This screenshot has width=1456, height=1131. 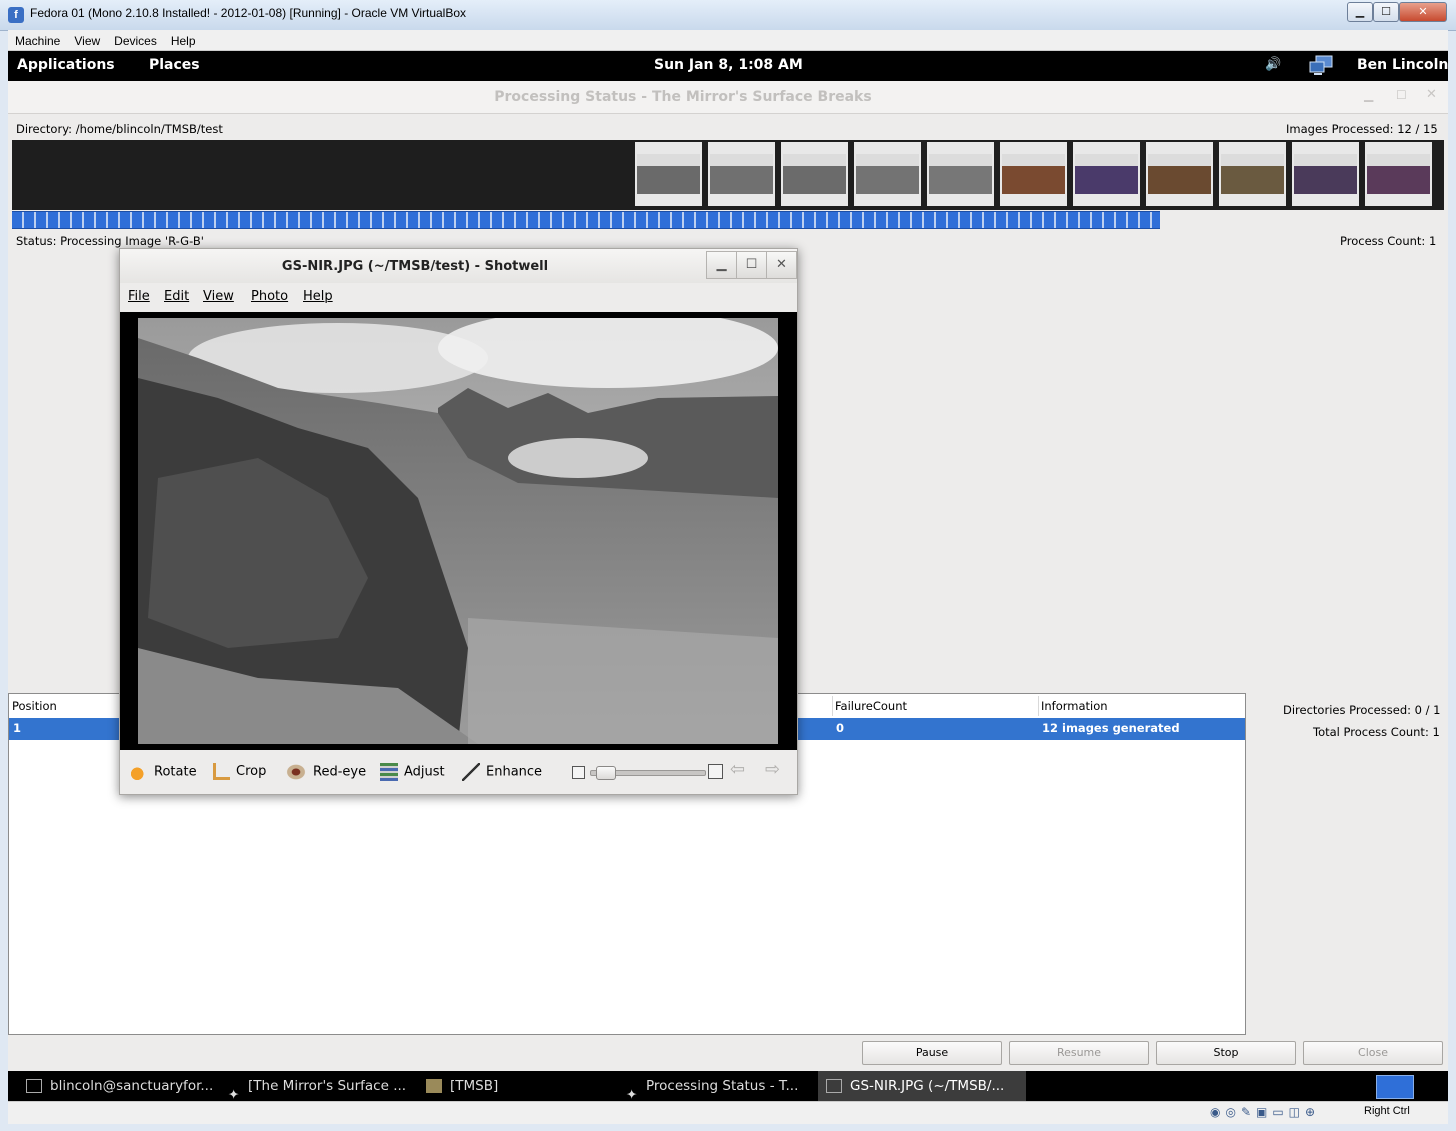 What do you see at coordinates (66, 65) in the screenshot?
I see `applications-menu: Applications` at bounding box center [66, 65].